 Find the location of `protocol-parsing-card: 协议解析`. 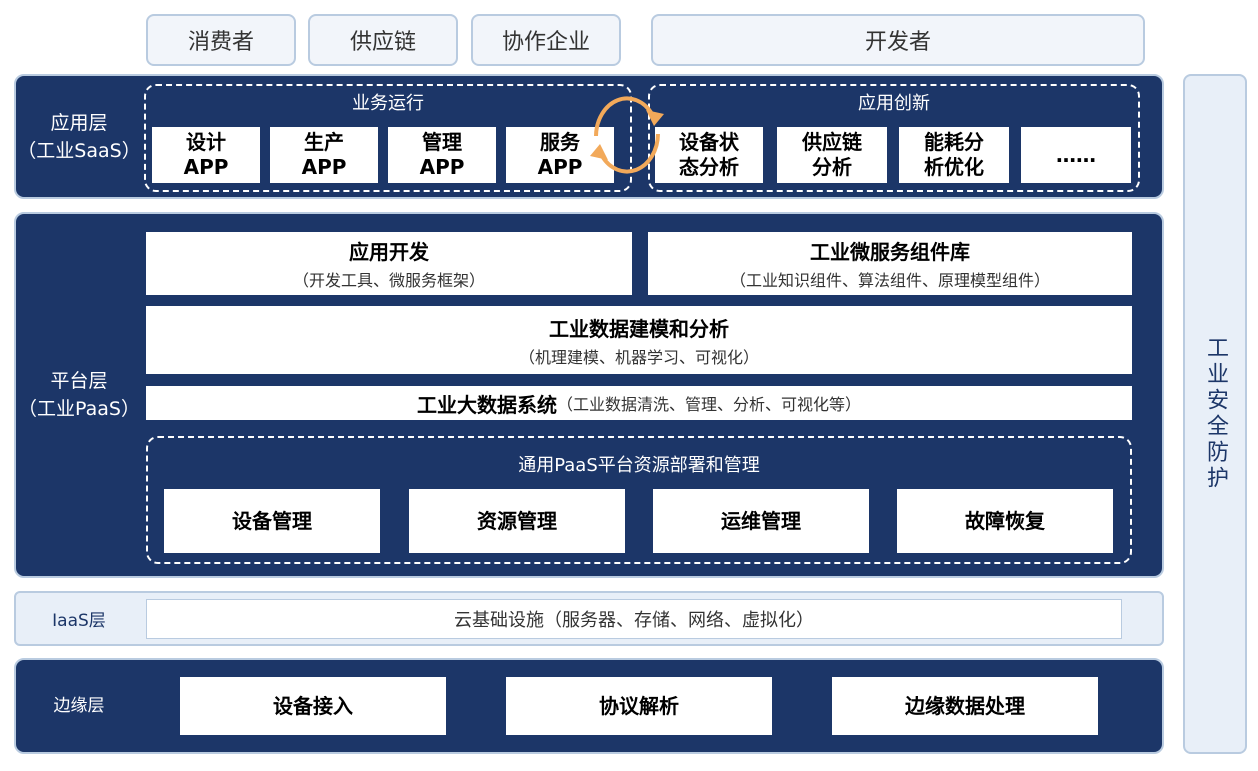

protocol-parsing-card: 协议解析 is located at coordinates (639, 706).